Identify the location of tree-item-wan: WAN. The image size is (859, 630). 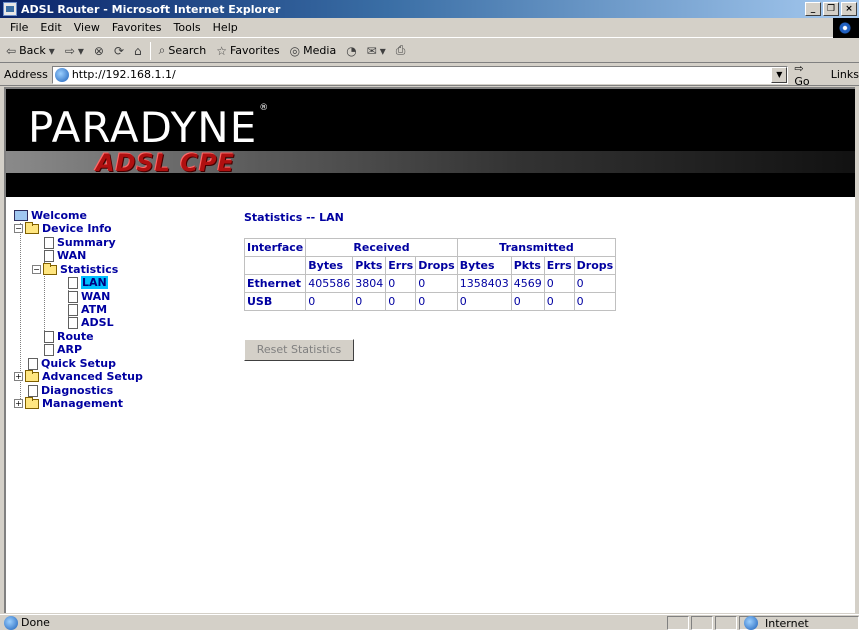
(65, 255).